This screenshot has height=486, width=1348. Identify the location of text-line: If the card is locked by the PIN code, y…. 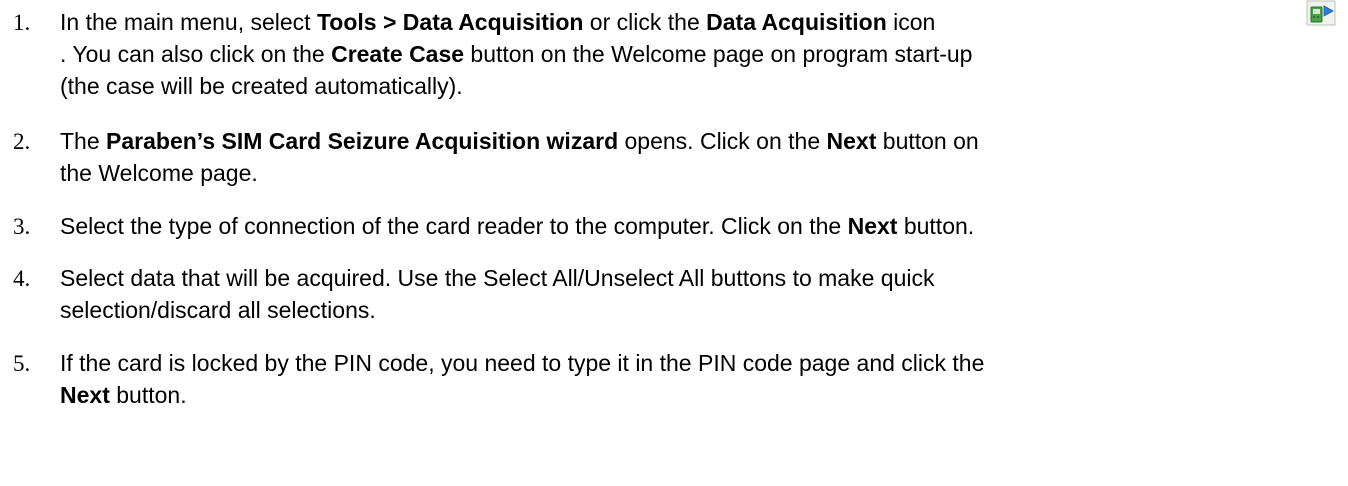
(700, 363).